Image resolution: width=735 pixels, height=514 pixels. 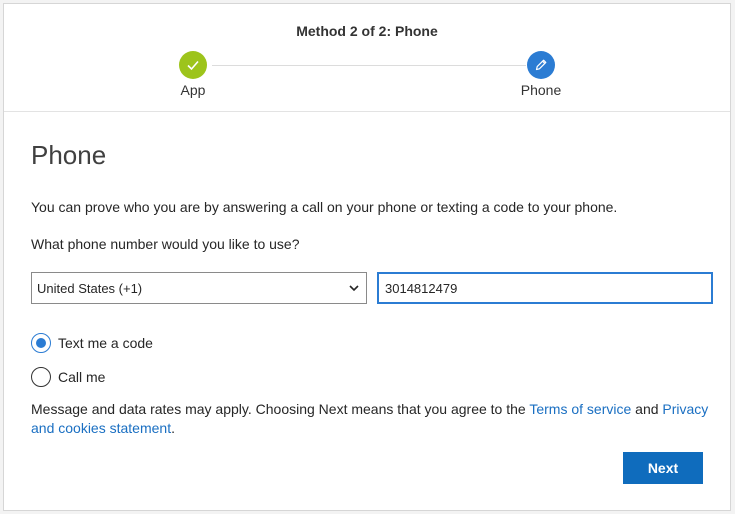 I want to click on step-app-completed, so click(x=193, y=65).